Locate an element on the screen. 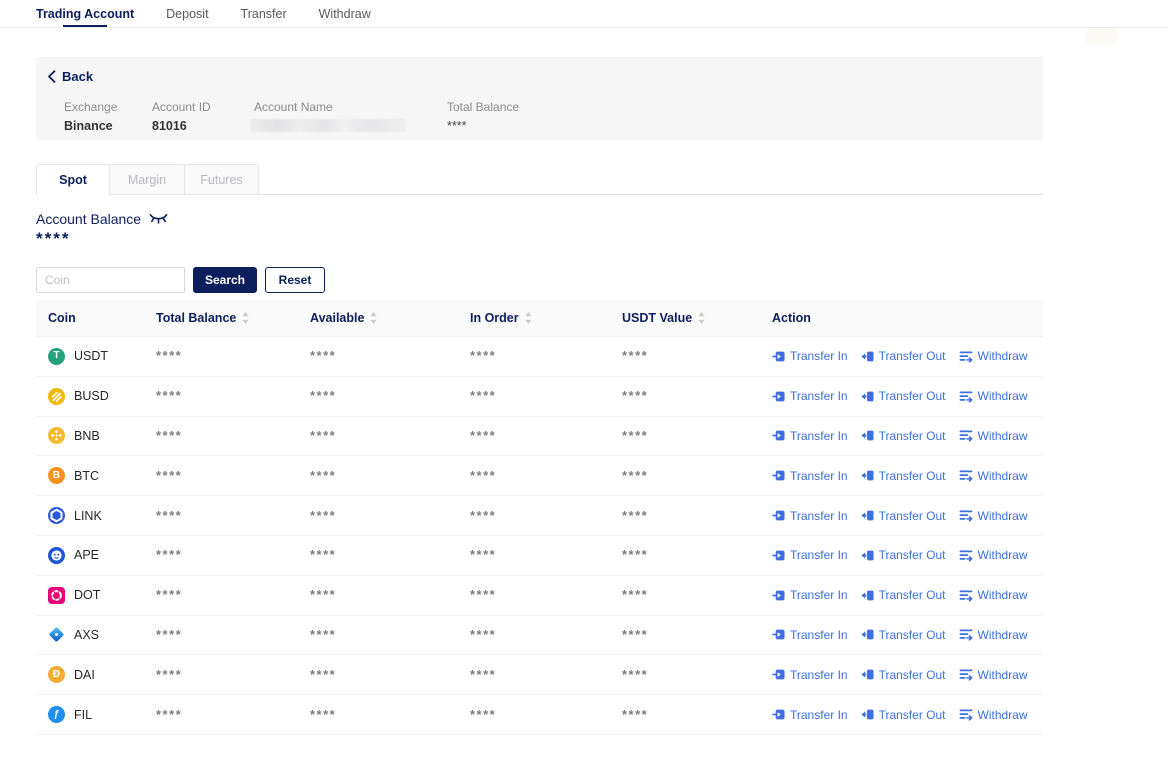 This screenshot has height=758, width=1168. nav-item-label: Deposit is located at coordinates (187, 13).